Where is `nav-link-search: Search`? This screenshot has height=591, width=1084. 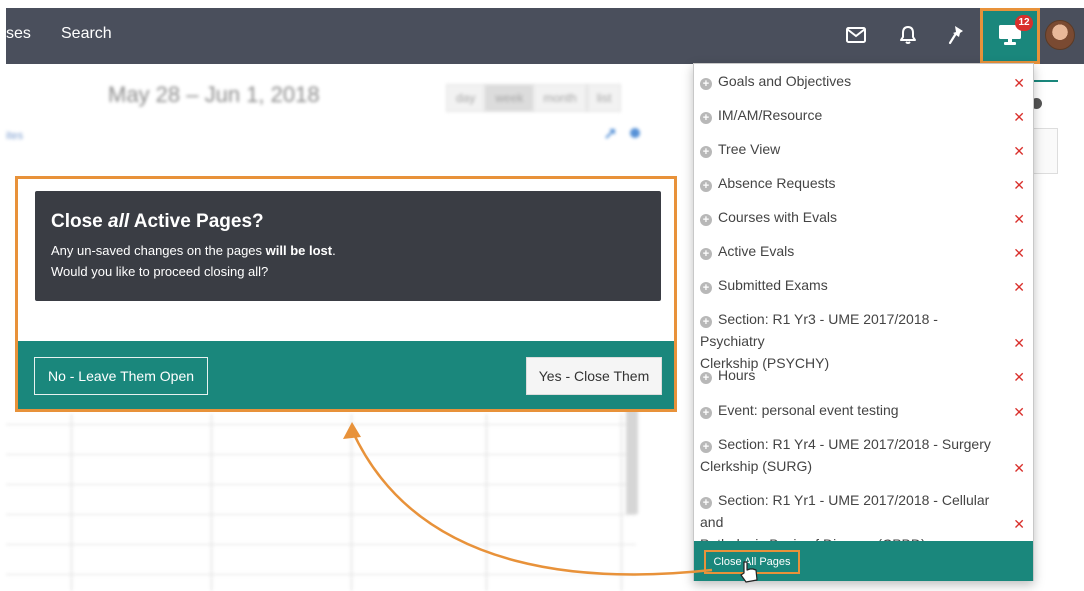 nav-link-search: Search is located at coordinates (86, 34).